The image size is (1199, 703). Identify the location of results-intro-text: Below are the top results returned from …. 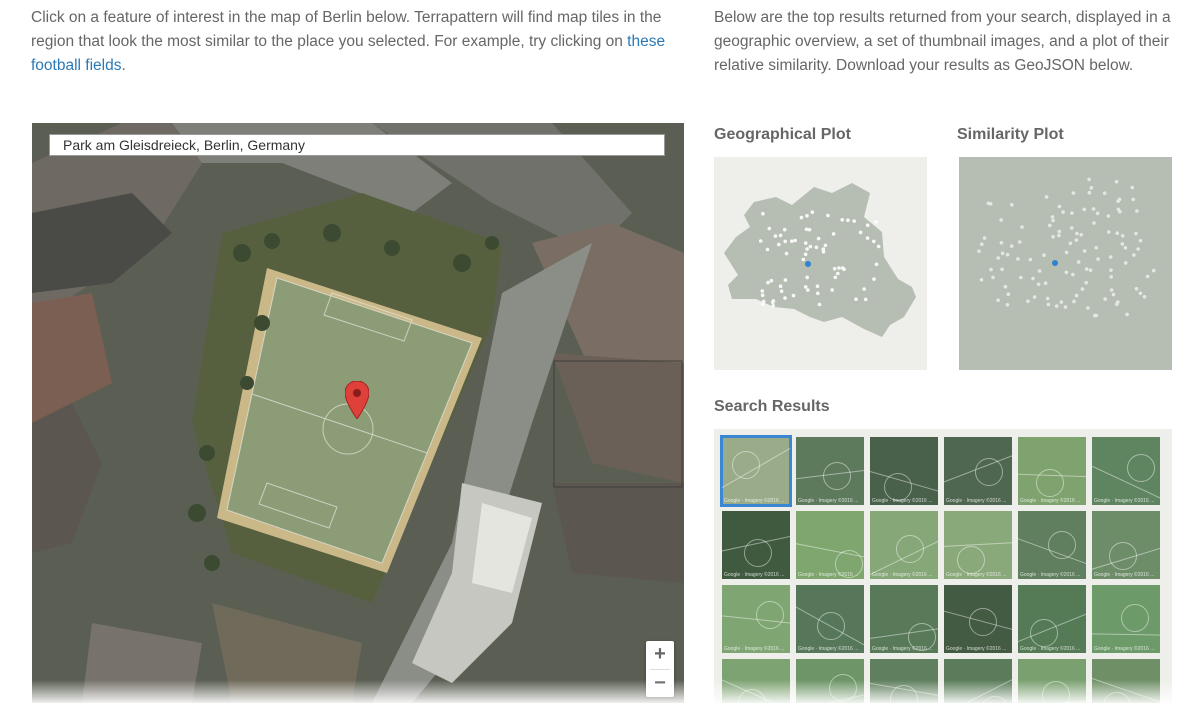
(942, 41).